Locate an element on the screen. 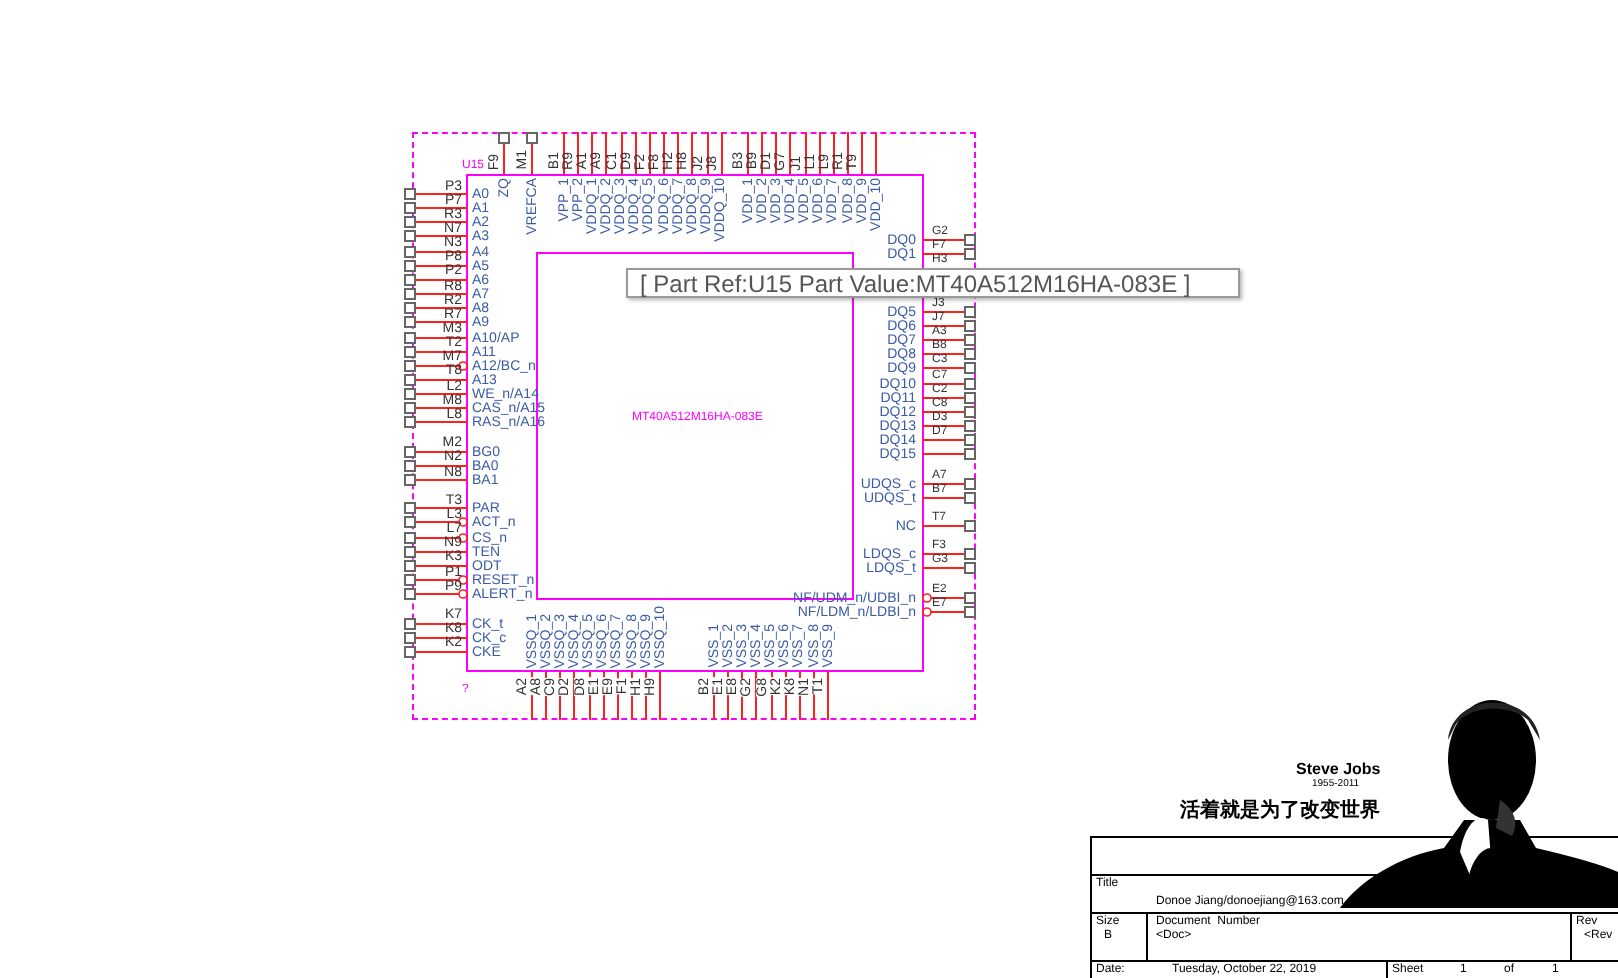  artwork-motto: 活着就是为了改变世界 is located at coordinates (1280, 812).